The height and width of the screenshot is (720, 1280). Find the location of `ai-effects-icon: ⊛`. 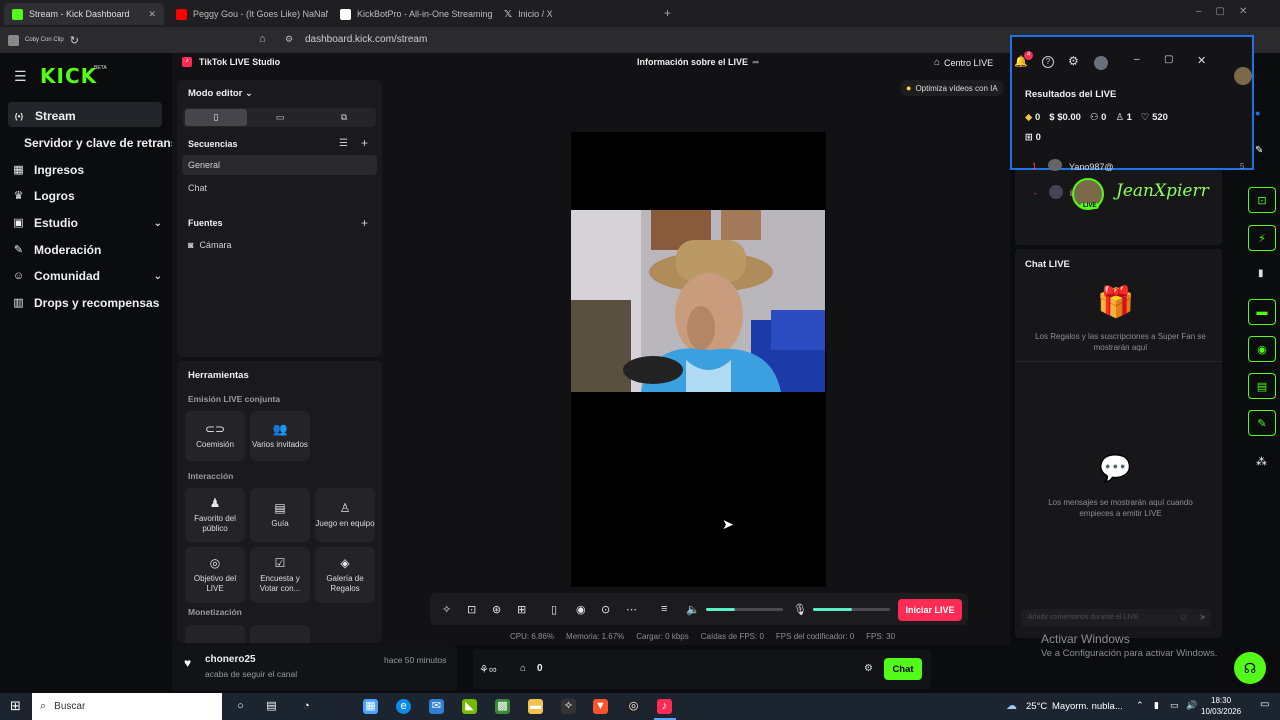

ai-effects-icon: ⊛ is located at coordinates (496, 609).